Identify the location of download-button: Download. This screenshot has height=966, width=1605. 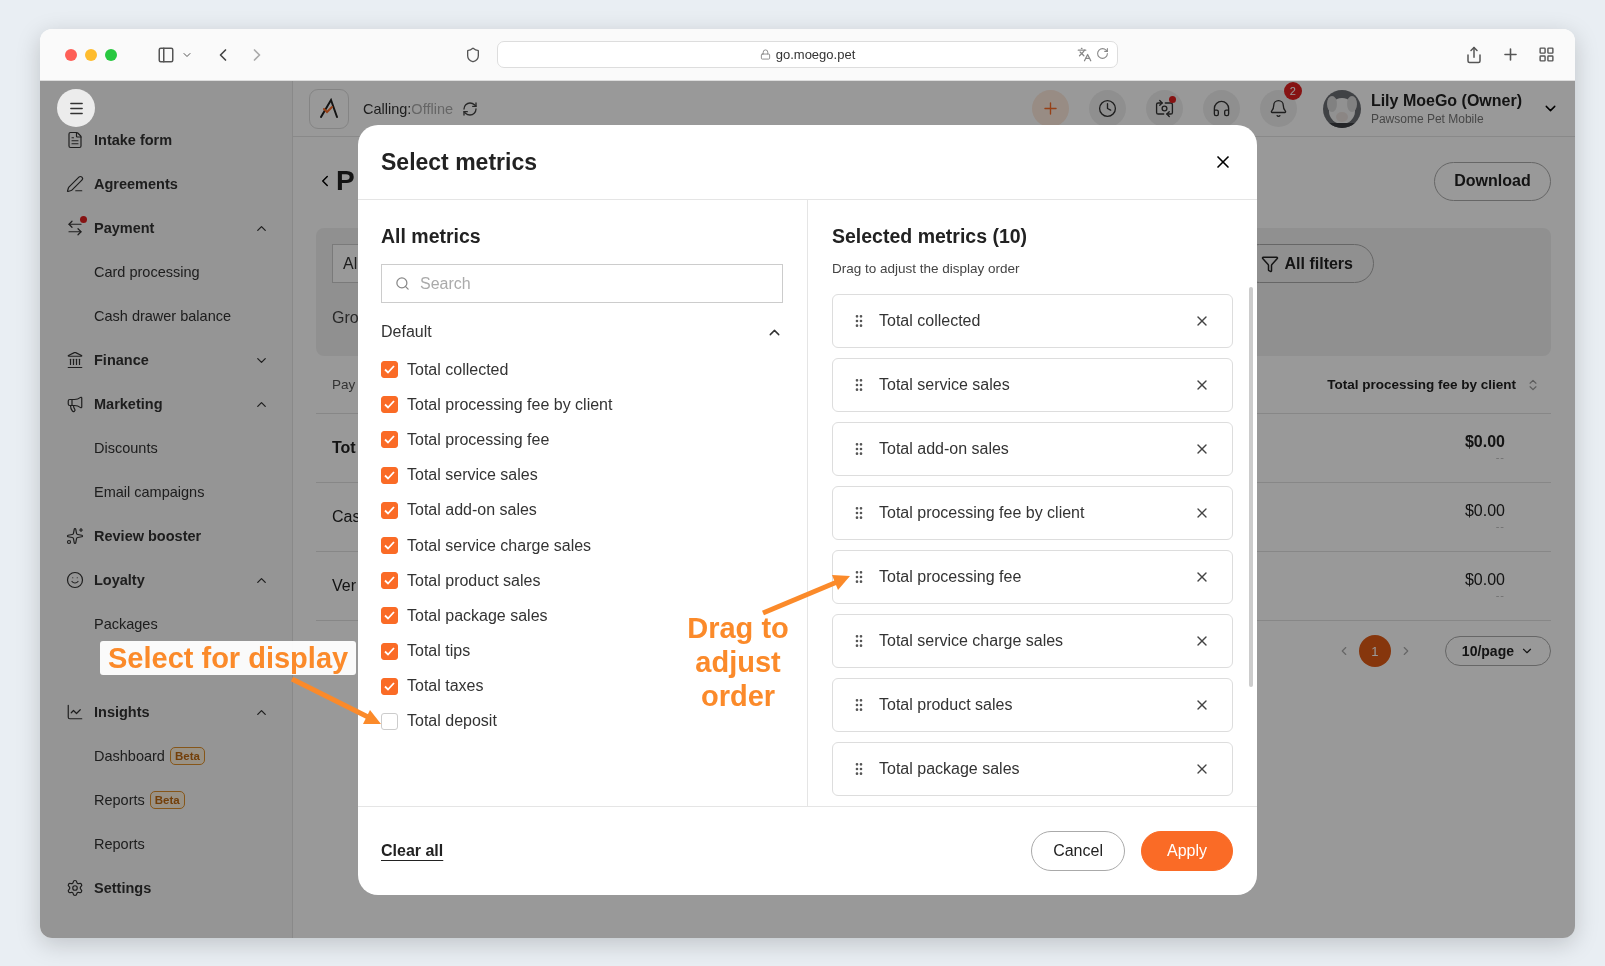
(1492, 181).